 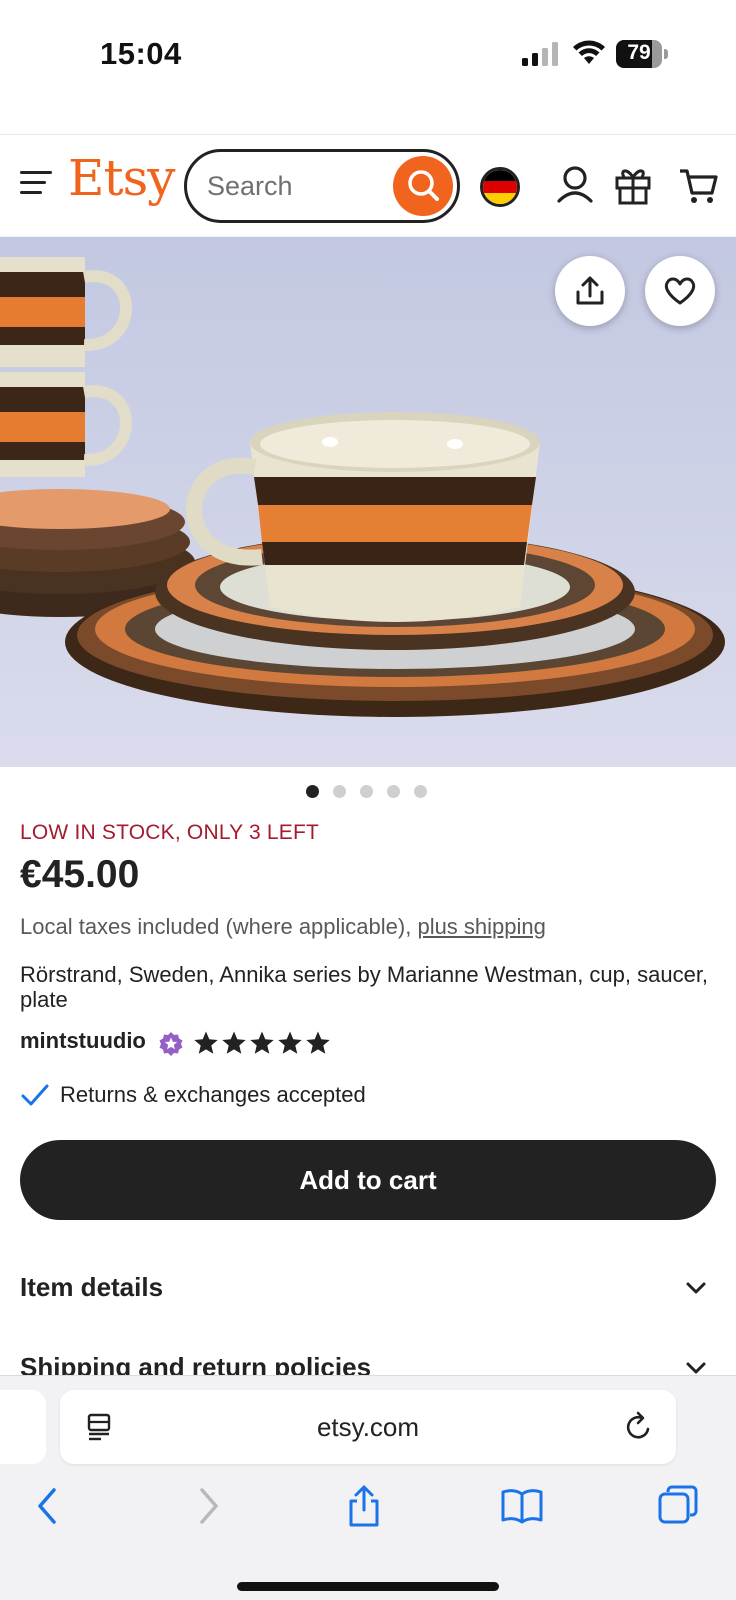 I want to click on bookmarks-icon, so click(x=522, y=1506).